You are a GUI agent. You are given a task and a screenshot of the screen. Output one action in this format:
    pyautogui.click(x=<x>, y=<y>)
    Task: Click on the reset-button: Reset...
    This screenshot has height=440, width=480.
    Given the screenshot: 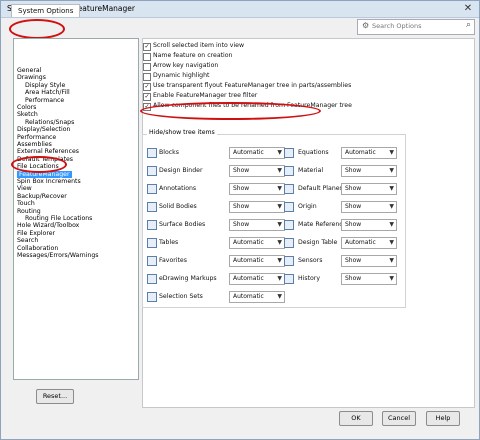 What is the action you would take?
    pyautogui.click(x=55, y=396)
    